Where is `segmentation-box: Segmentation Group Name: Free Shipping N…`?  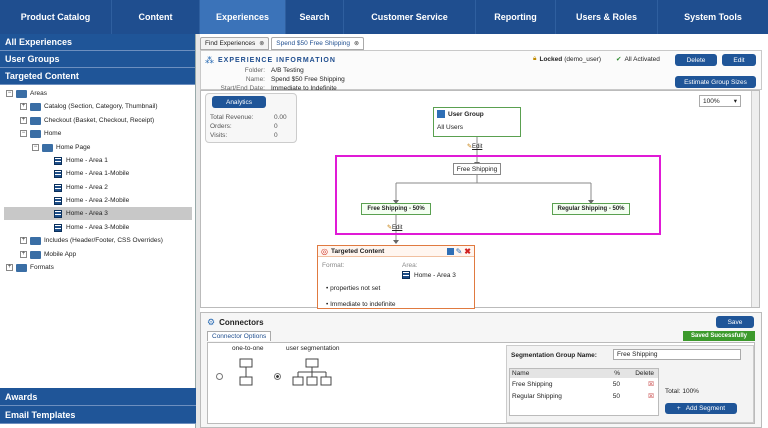
segmentation-box: Segmentation Group Name: Free Shipping N… is located at coordinates (630, 384).